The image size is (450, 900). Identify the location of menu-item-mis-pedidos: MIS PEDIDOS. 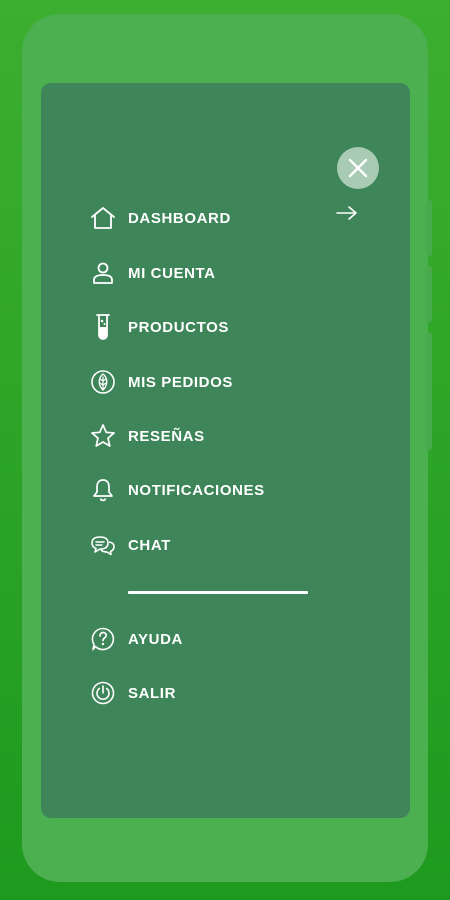
(204, 382).